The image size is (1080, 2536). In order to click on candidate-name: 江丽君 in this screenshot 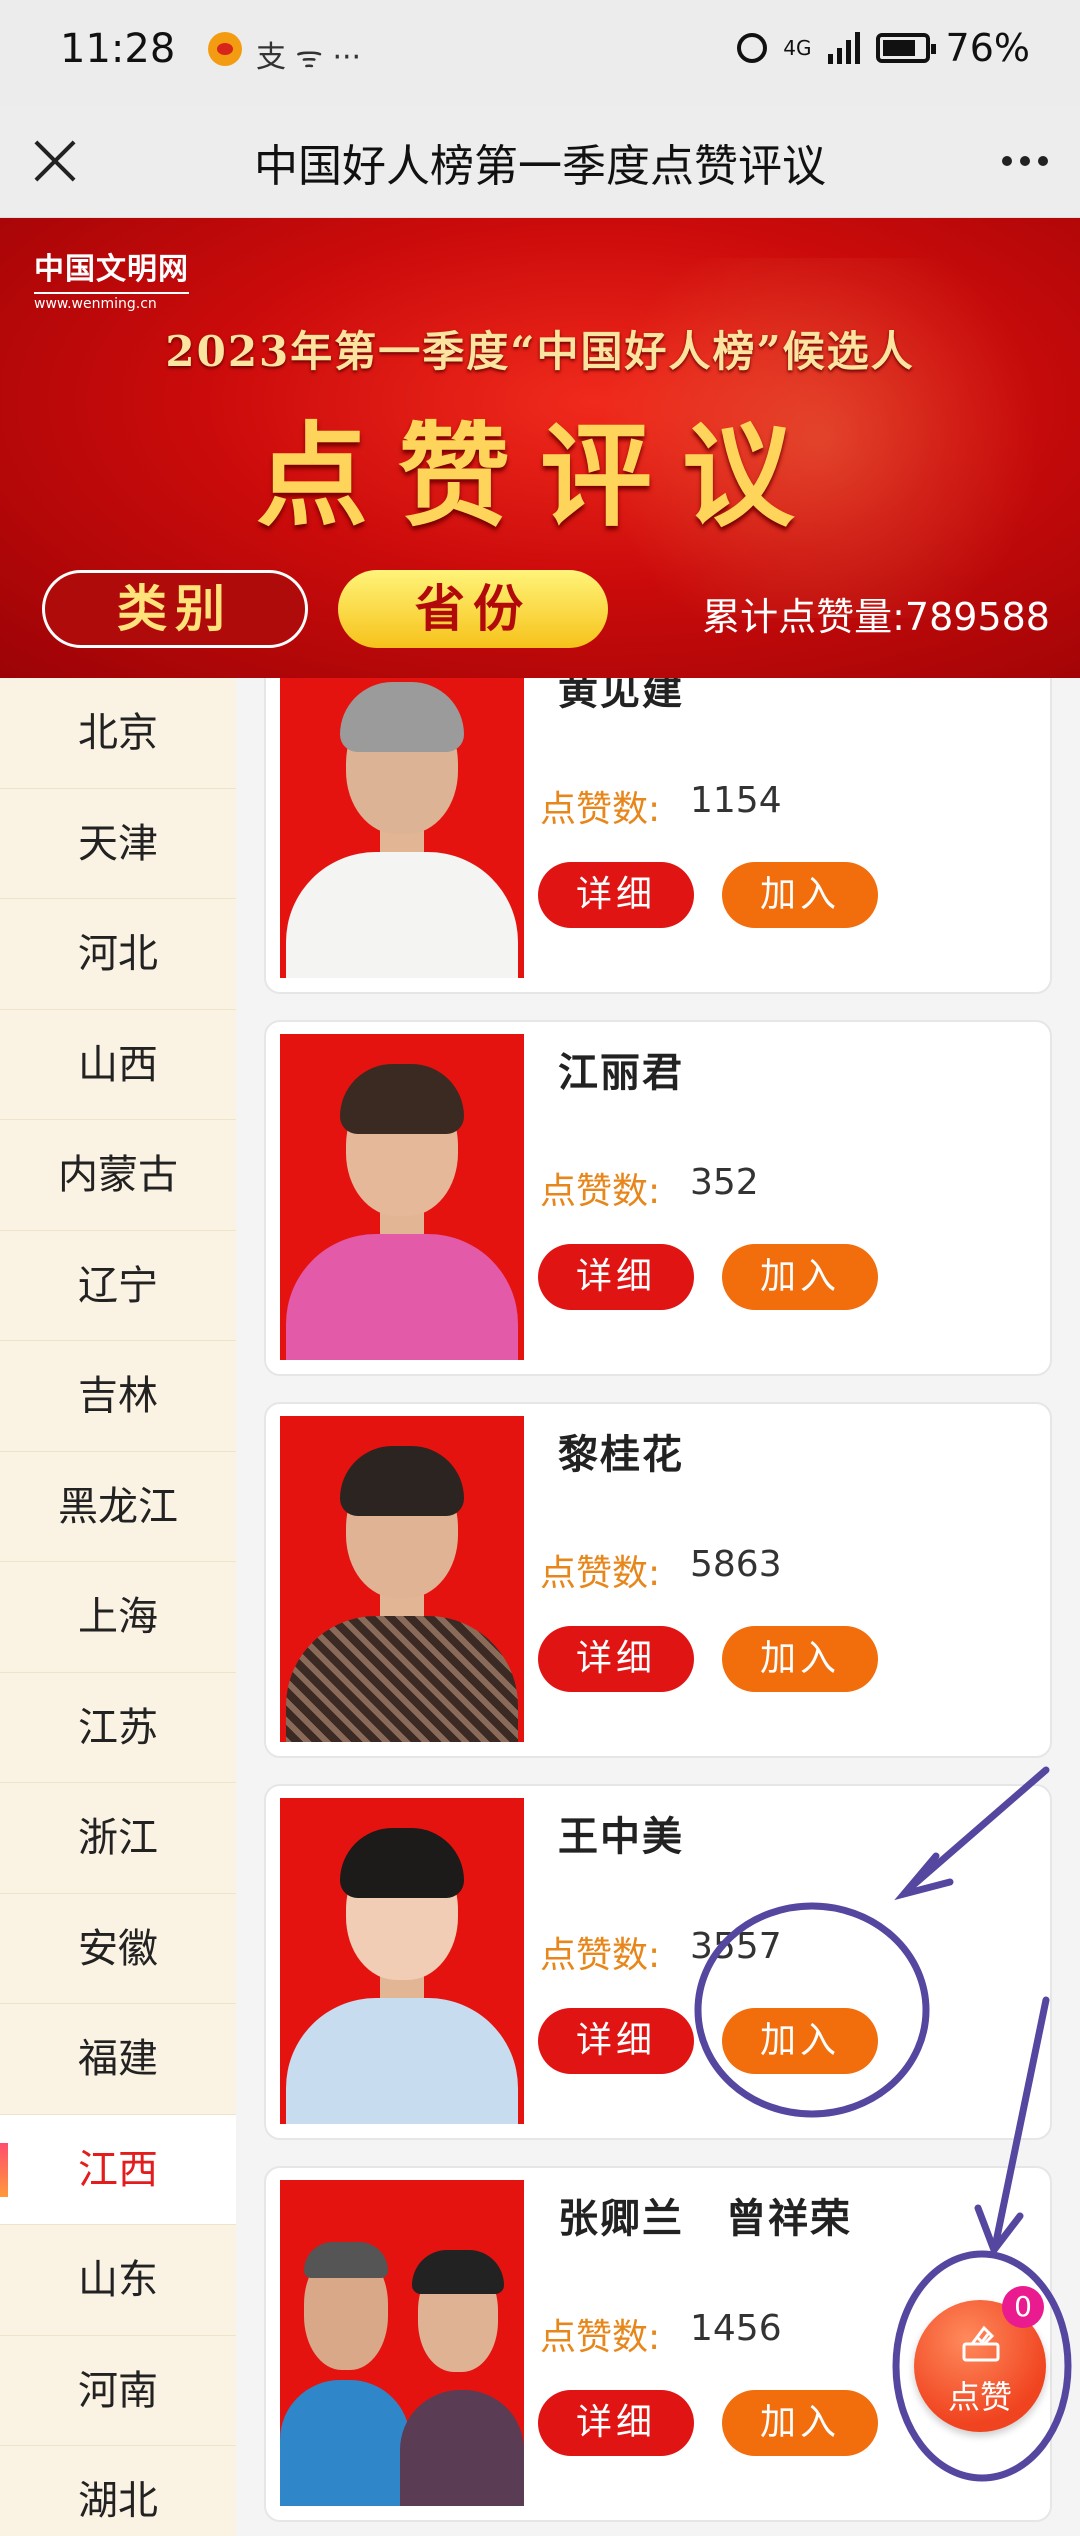, I will do `click(621, 1073)`.